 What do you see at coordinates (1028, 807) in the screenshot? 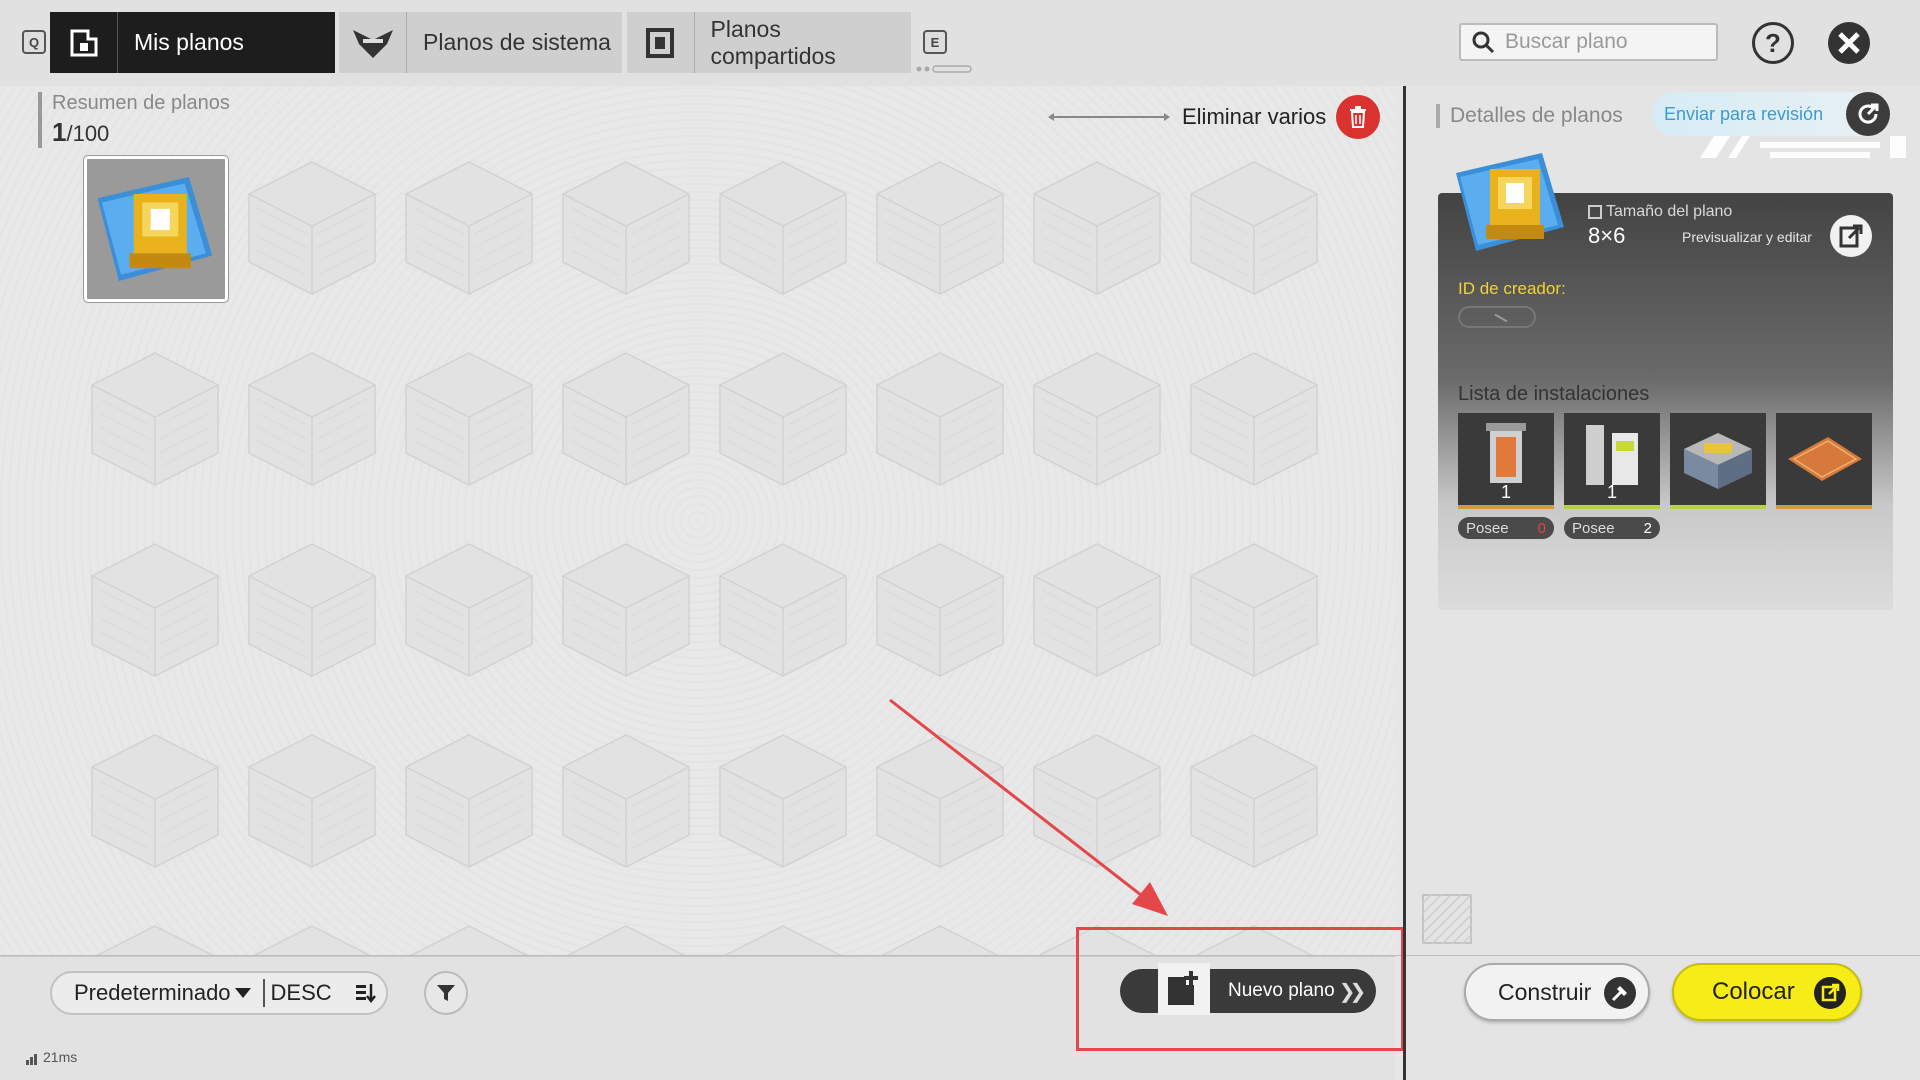
I see `annotation-arrow` at bounding box center [1028, 807].